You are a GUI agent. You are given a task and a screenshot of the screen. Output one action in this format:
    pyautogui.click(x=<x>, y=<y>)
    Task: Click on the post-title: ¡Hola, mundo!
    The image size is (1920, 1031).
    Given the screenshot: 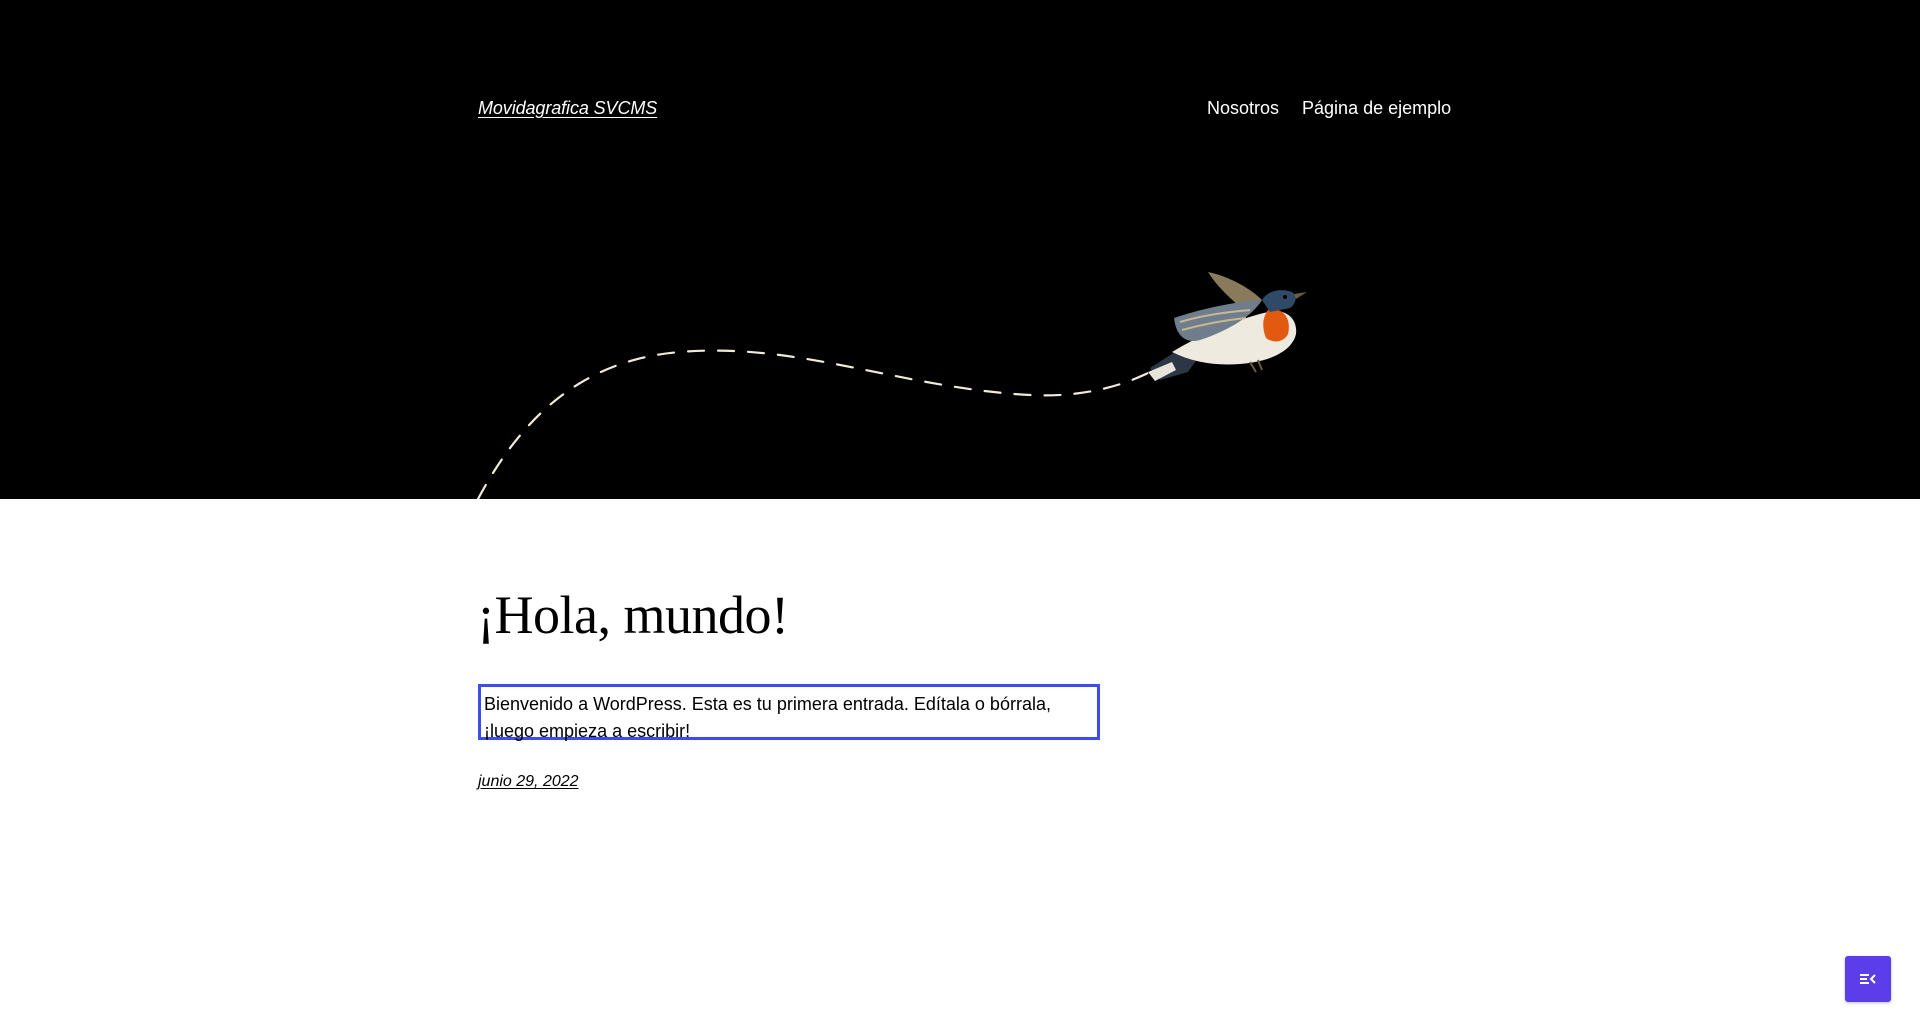 What is the action you would take?
    pyautogui.click(x=633, y=615)
    